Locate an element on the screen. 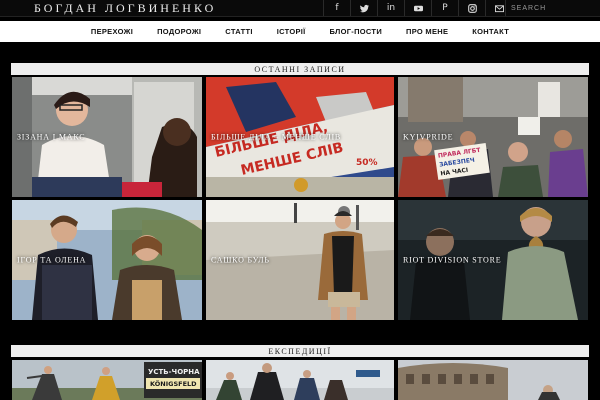  poster-number: 50% is located at coordinates (367, 163).